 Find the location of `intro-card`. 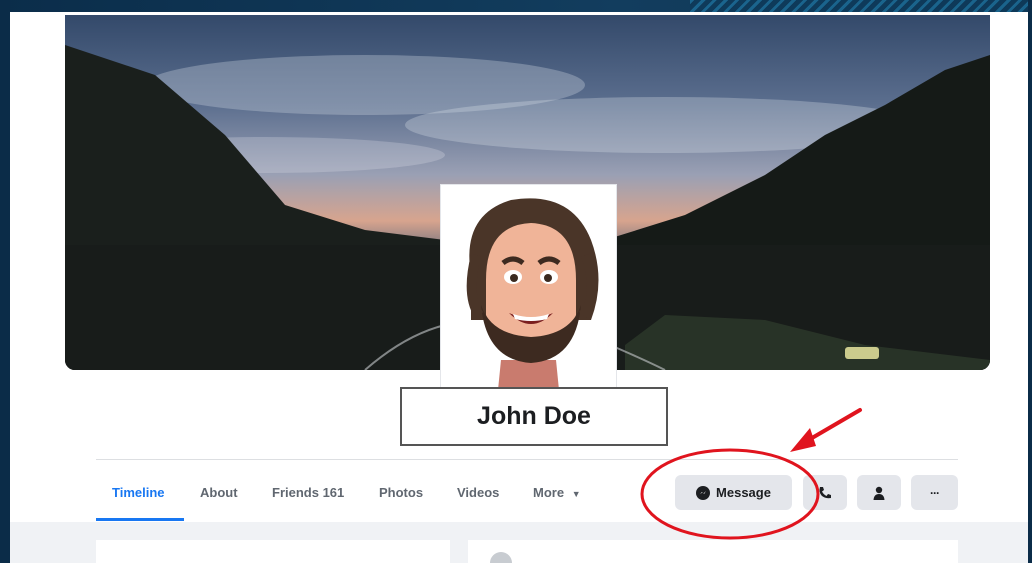

intro-card is located at coordinates (273, 551).